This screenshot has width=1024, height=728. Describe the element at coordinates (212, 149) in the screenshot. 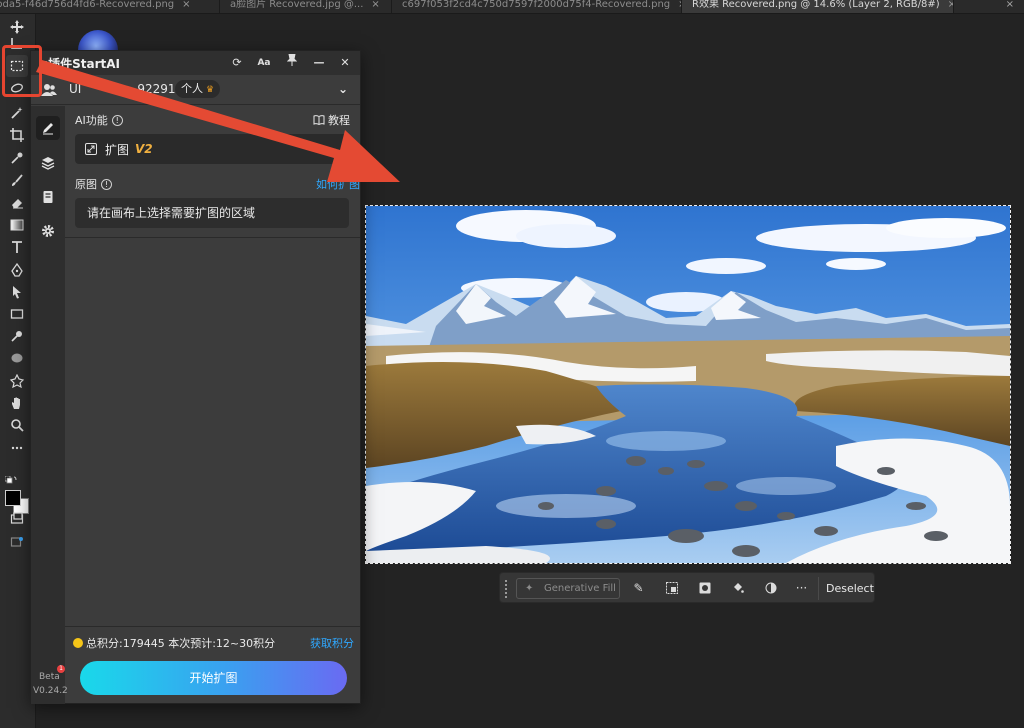

I see `ai-function-select: 扩图 V2 ⌄` at that location.